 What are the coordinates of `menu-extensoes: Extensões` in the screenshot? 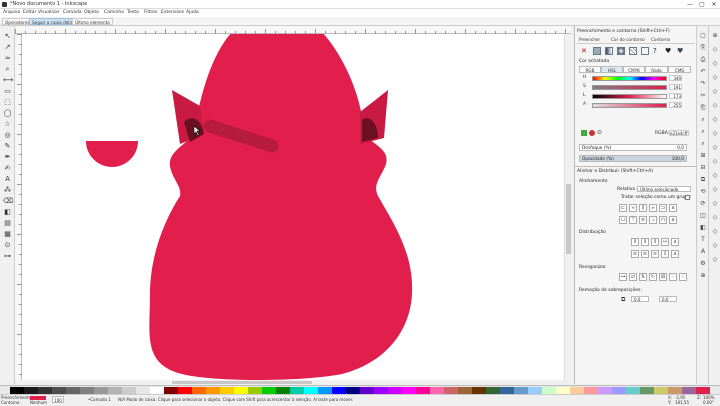 It's located at (172, 12).